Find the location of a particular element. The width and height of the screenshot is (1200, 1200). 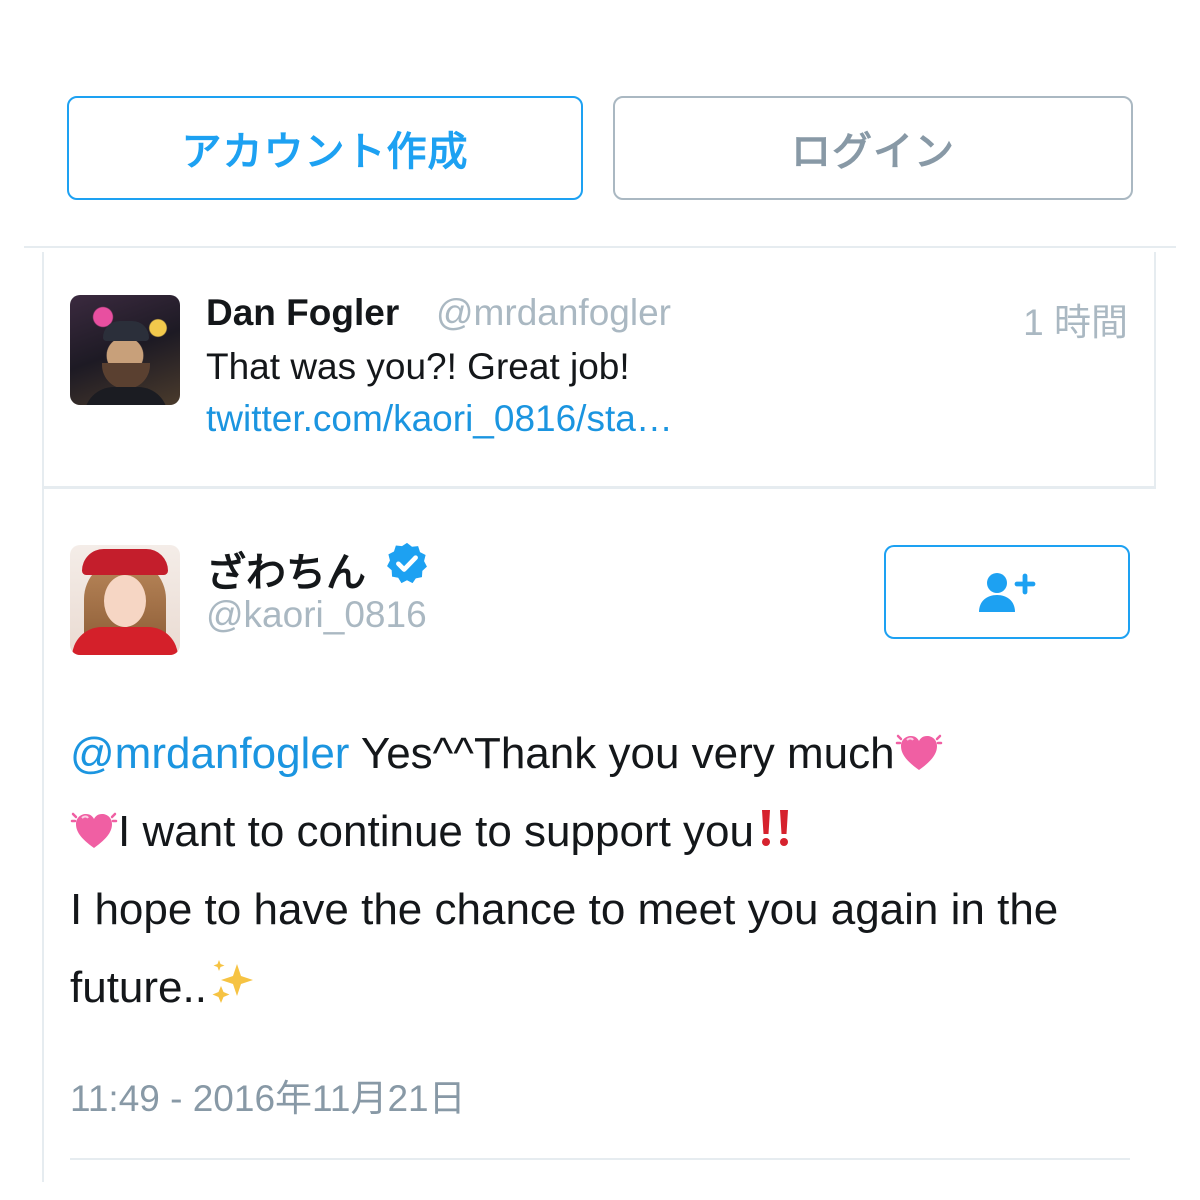

signup-button: アカウント作成 is located at coordinates (325, 148).